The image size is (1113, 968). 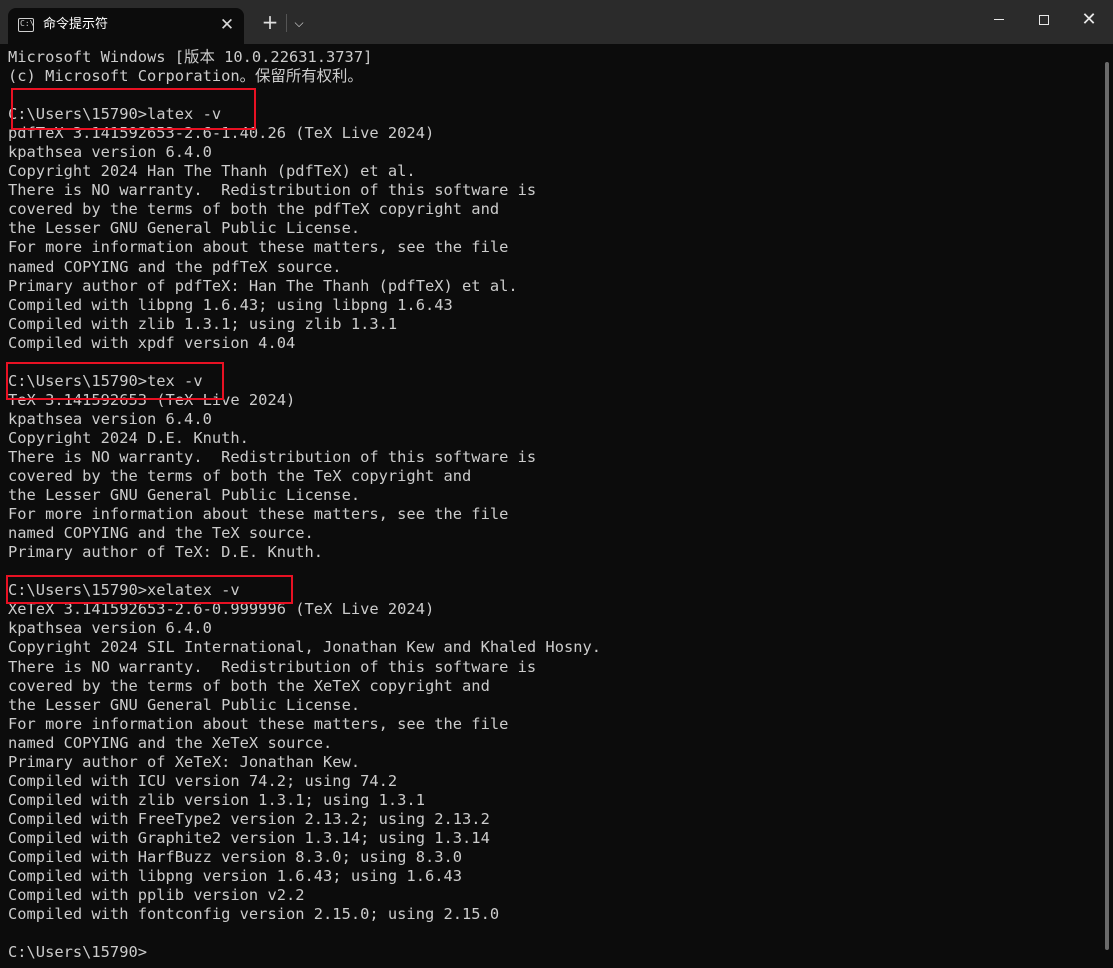 I want to click on highlight-box-tex-command, so click(x=115, y=381).